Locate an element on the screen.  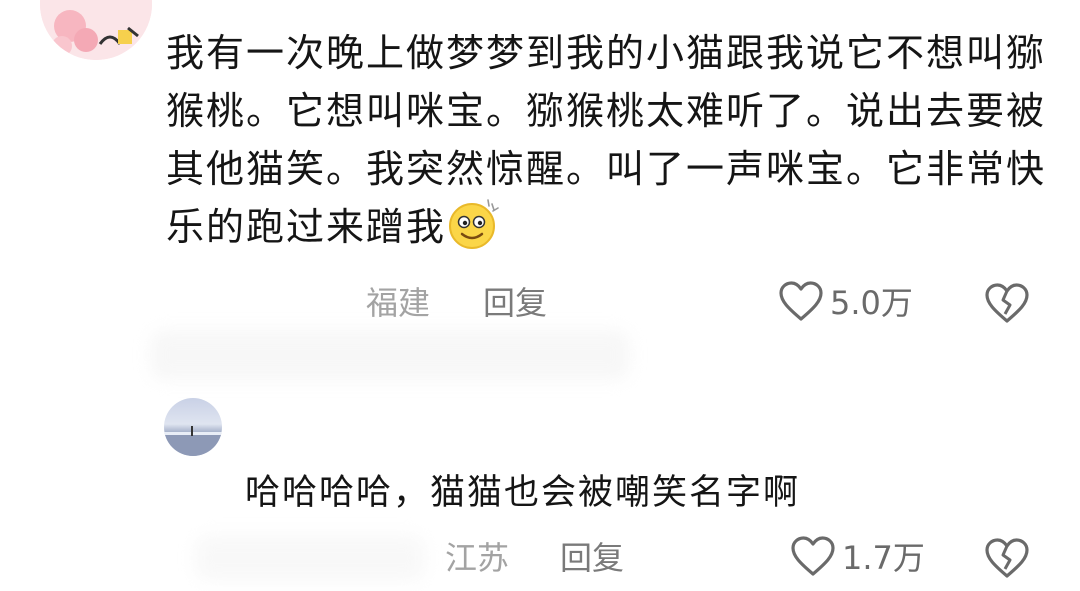
like-count: 1.7万 is located at coordinates (883, 558).